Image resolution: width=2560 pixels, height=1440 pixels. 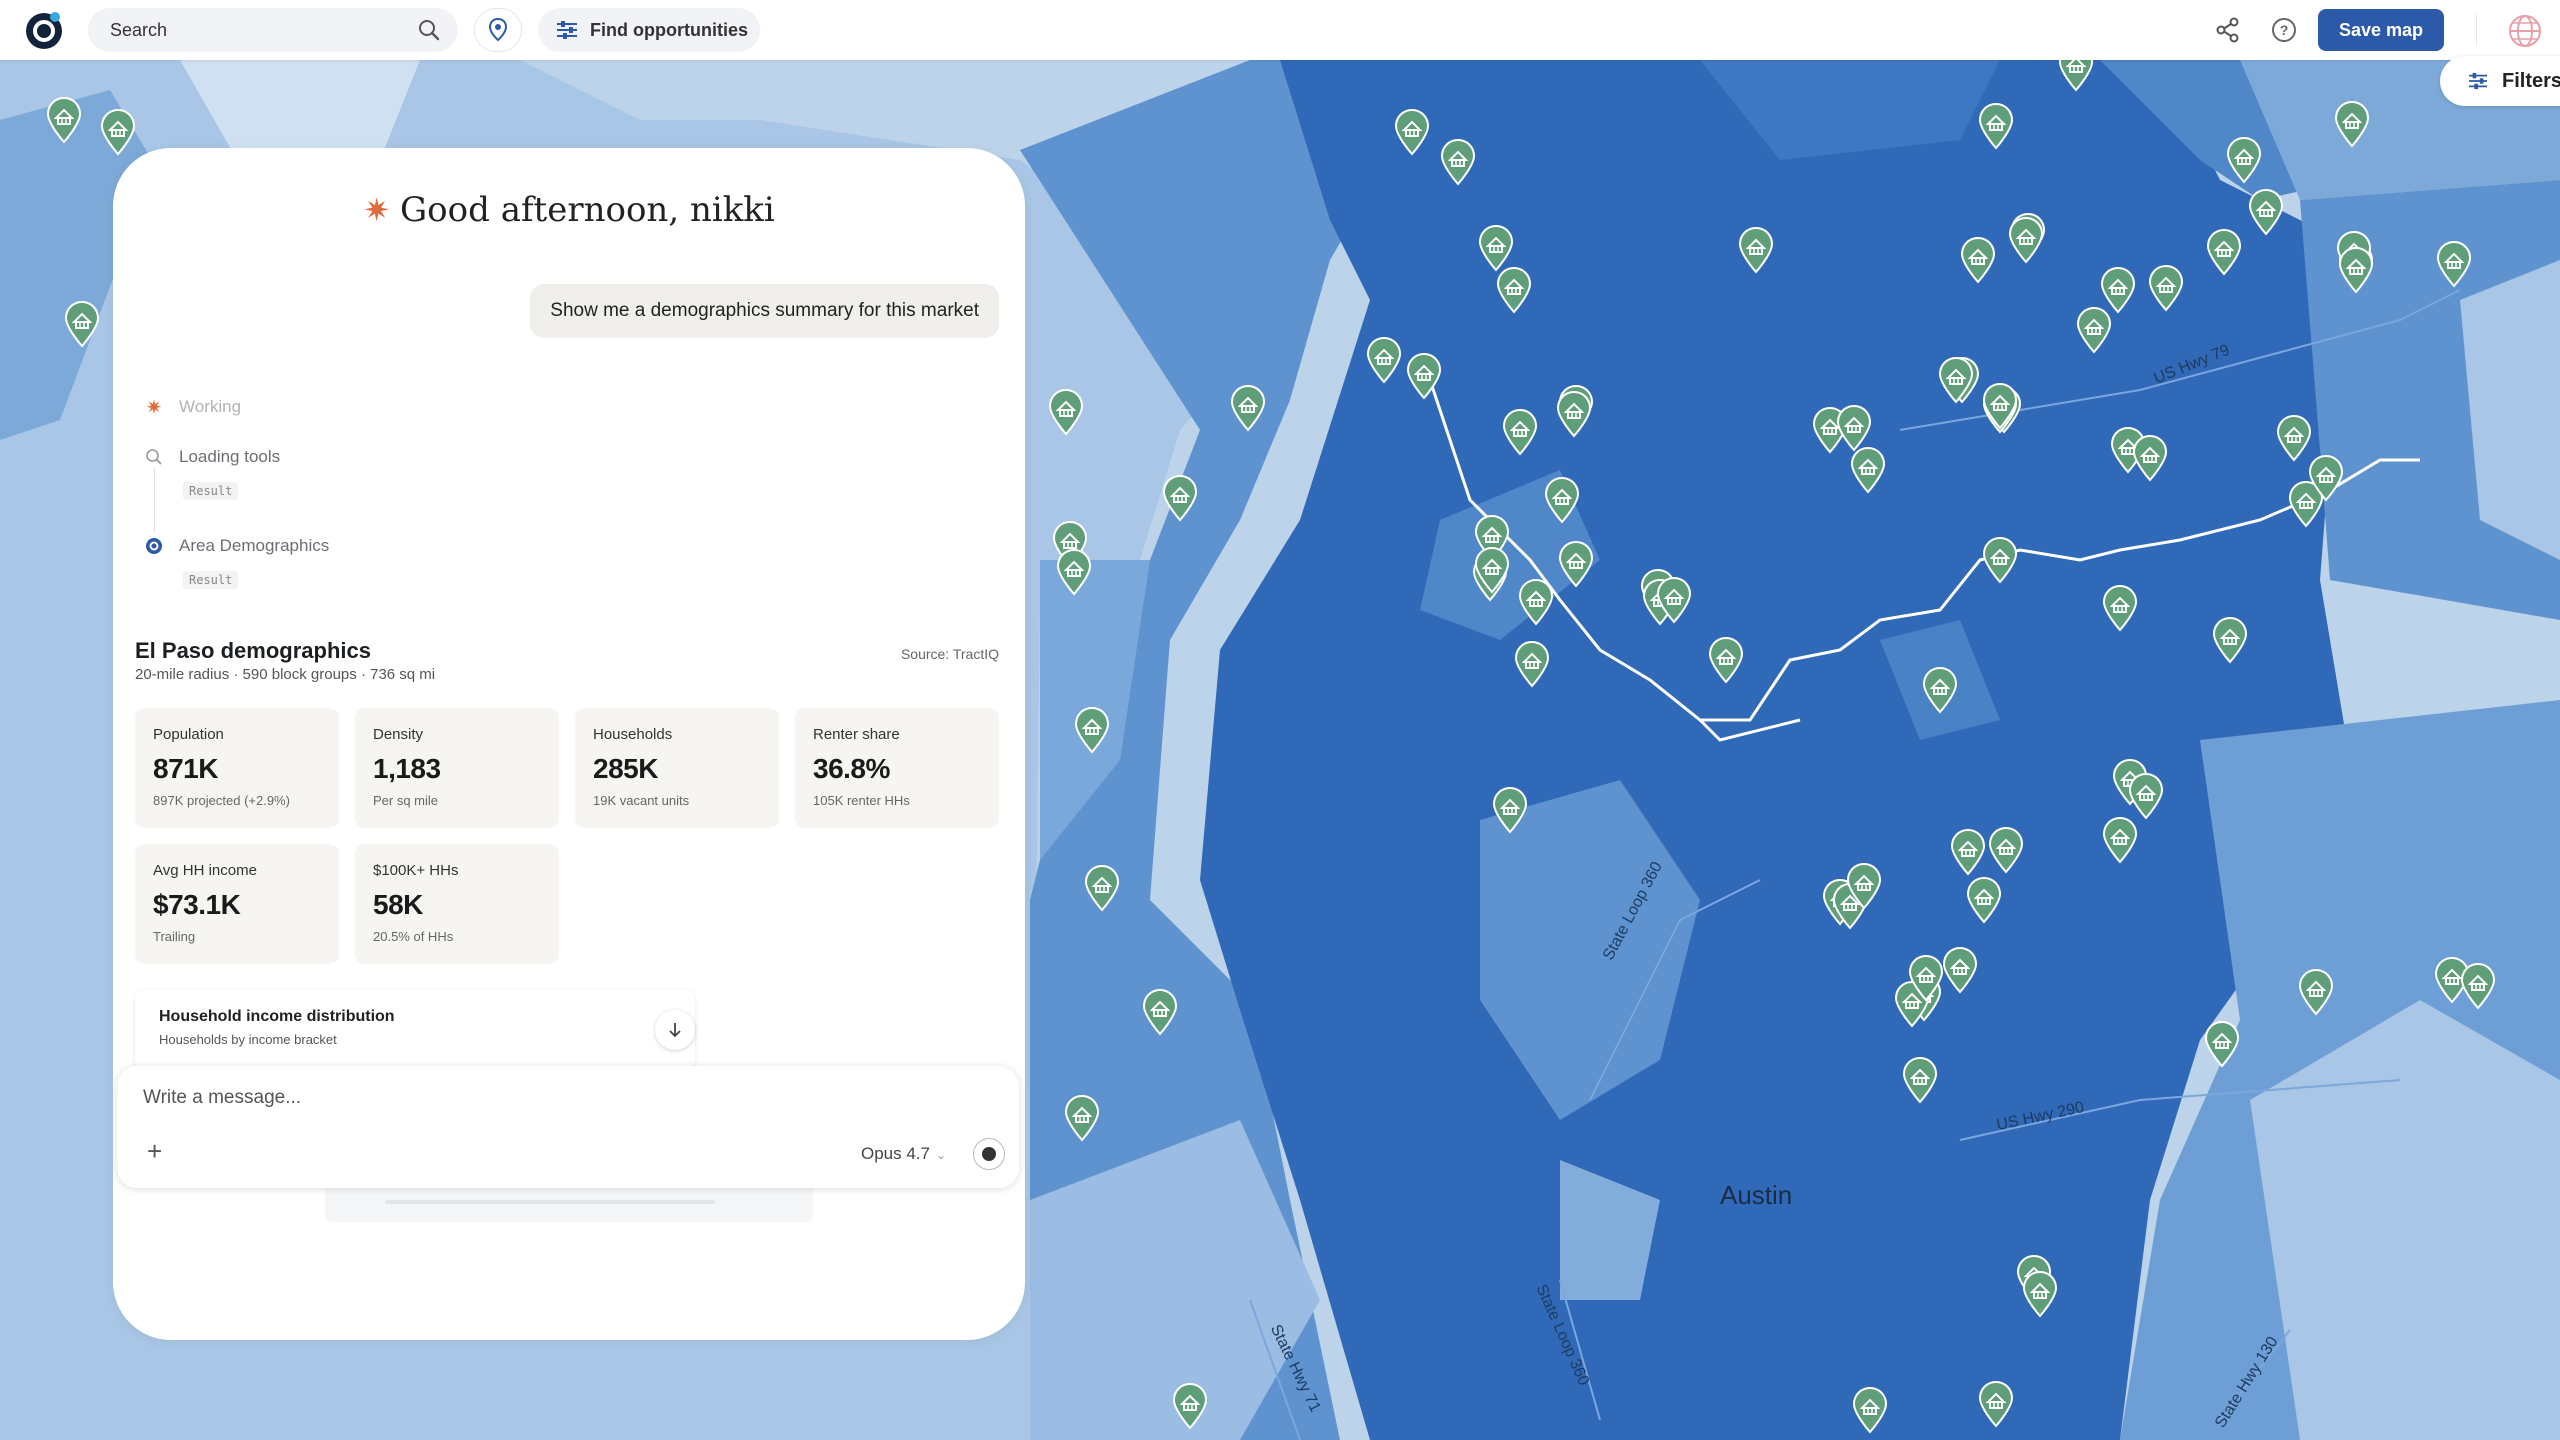 I want to click on stat-value: 285K, so click(x=625, y=768).